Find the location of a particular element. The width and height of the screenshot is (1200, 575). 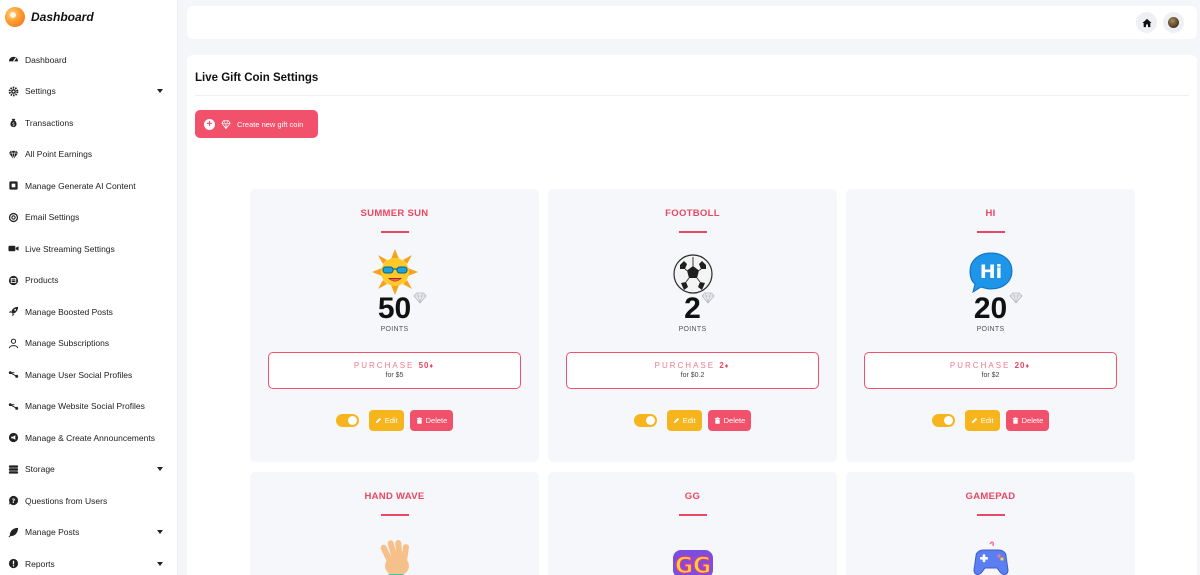

purchase-button: PURCHASE 2♦ for $0.2 is located at coordinates (692, 370).